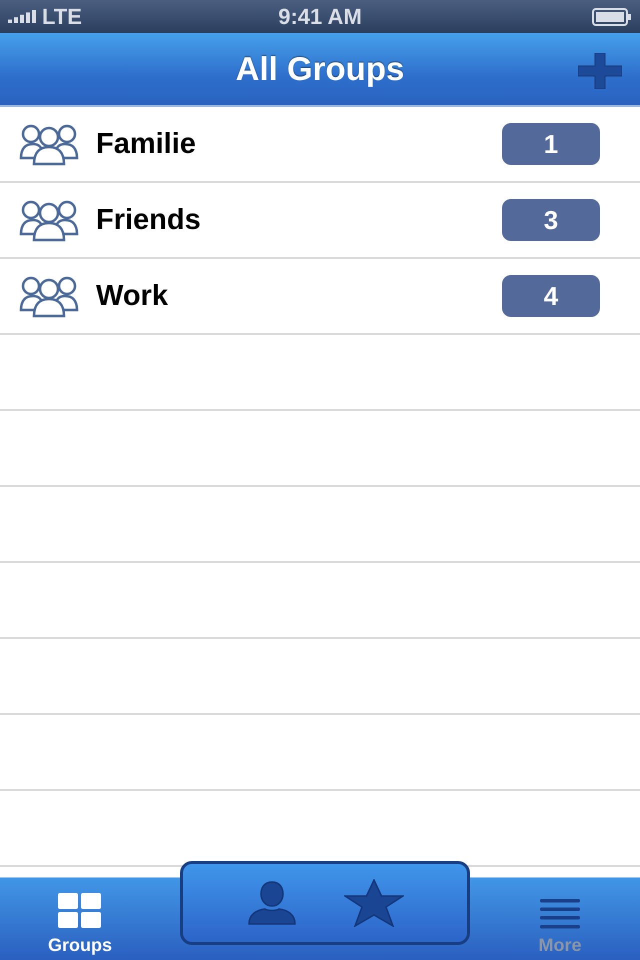  Describe the element at coordinates (80, 911) in the screenshot. I see `grid-icon` at that location.